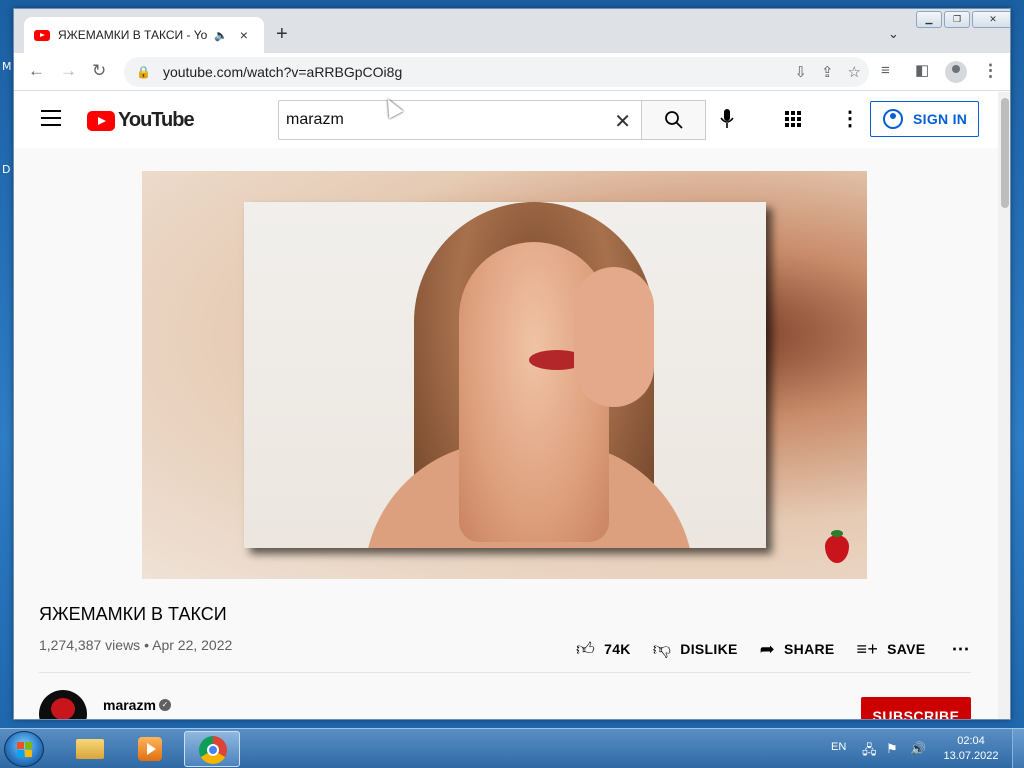 Image resolution: width=1024 pixels, height=768 pixels. What do you see at coordinates (68, 71) in the screenshot?
I see `forward-arrow-icon: →` at bounding box center [68, 71].